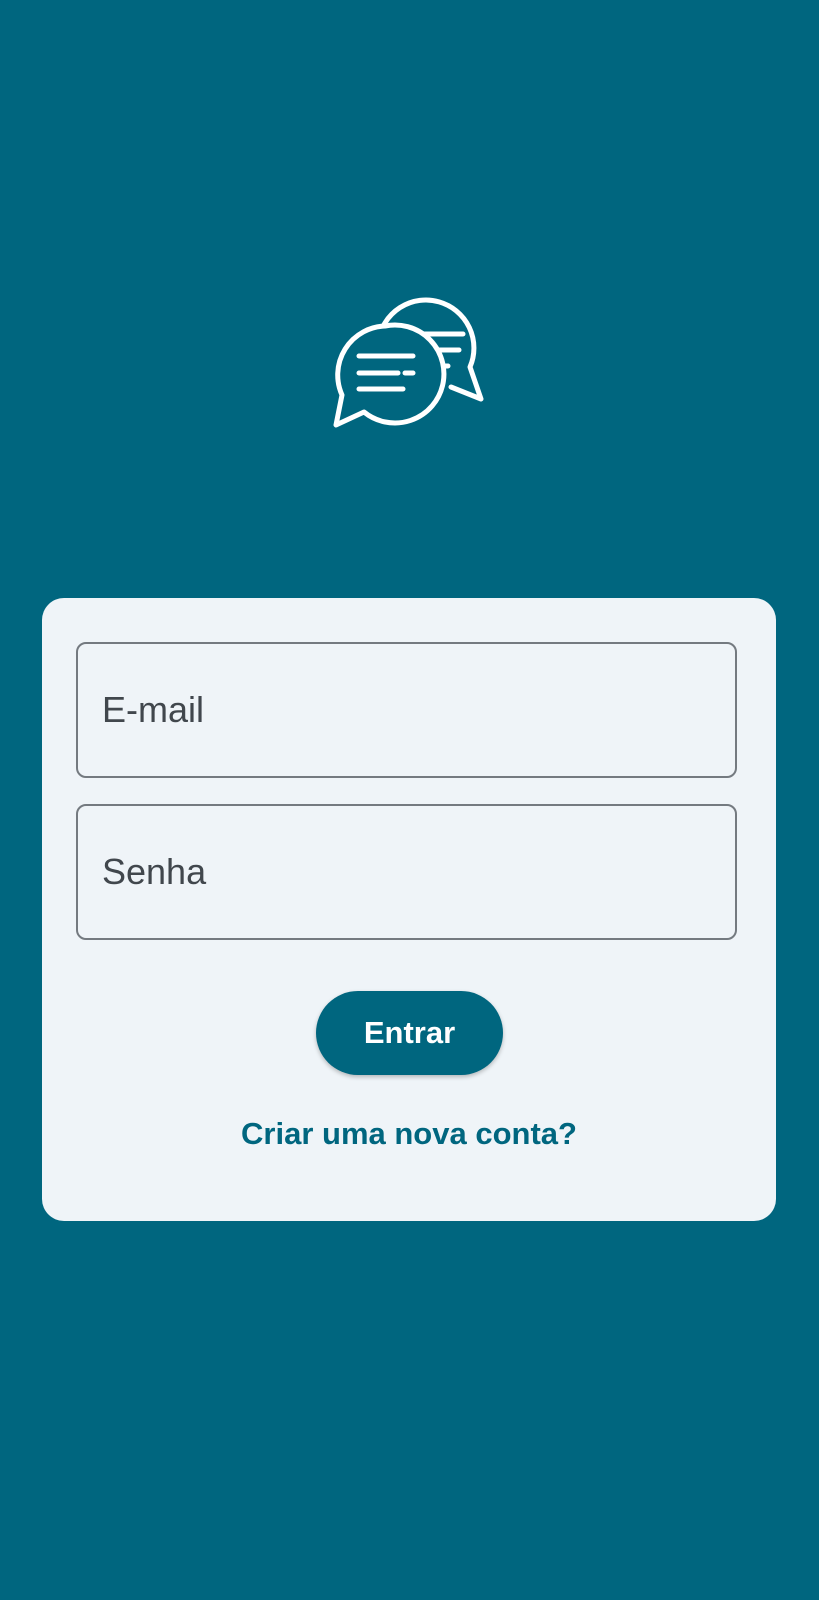 Image resolution: width=819 pixels, height=1600 pixels. Describe the element at coordinates (409, 1033) in the screenshot. I see `login-button: Entrar` at that location.